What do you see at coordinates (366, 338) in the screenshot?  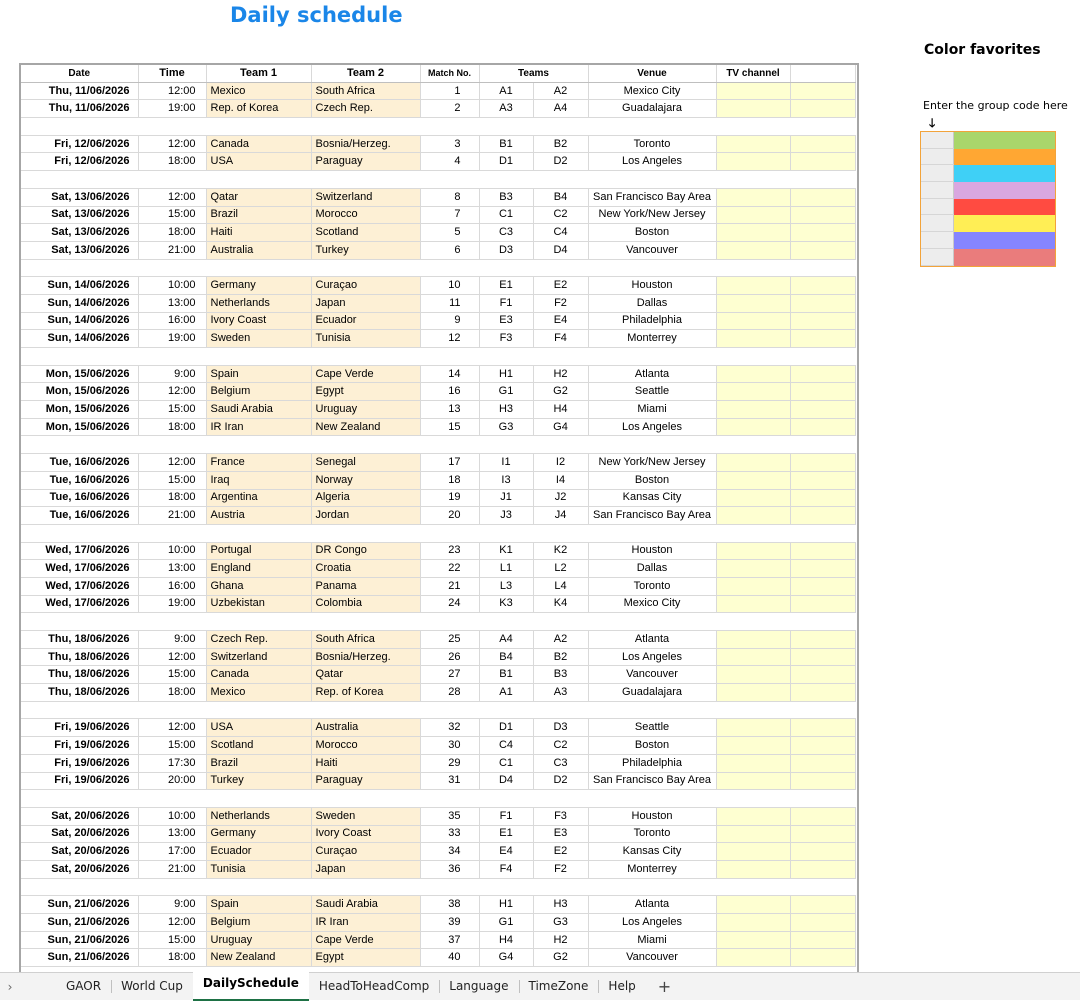 I see `team2-cell: Tunisia` at bounding box center [366, 338].